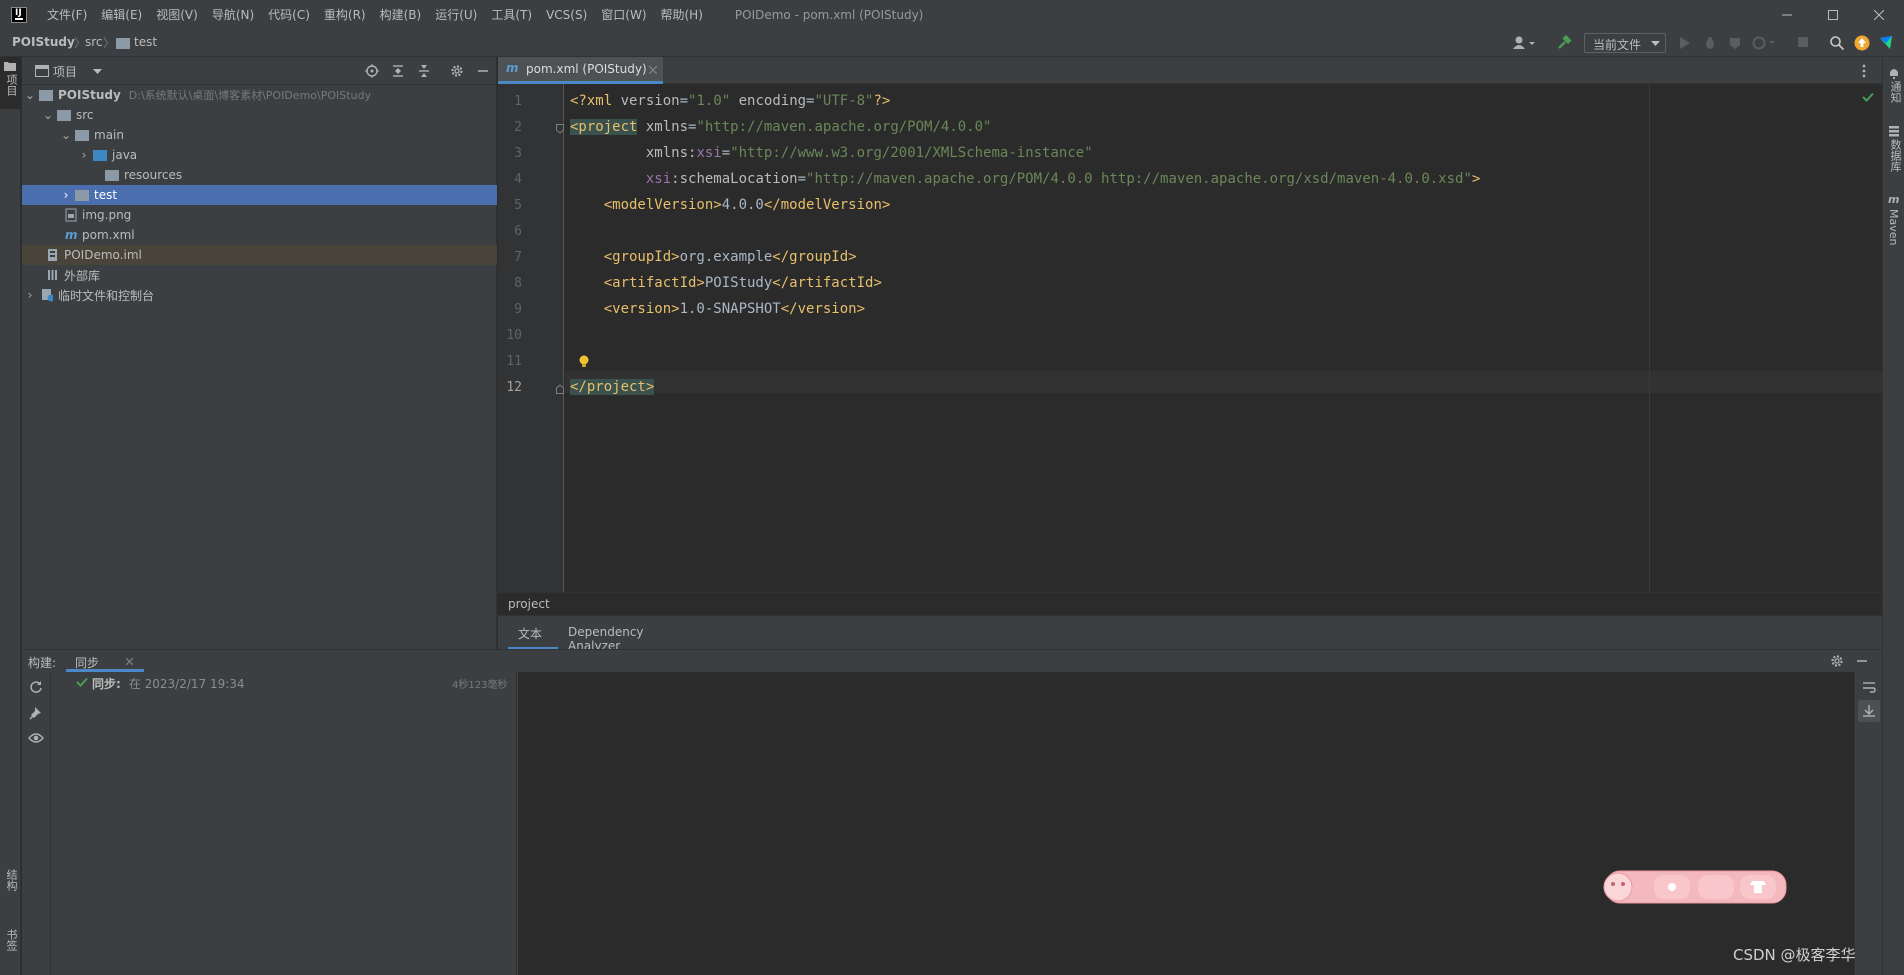 Image resolution: width=1904 pixels, height=975 pixels. I want to click on stop-icon, so click(1803, 42).